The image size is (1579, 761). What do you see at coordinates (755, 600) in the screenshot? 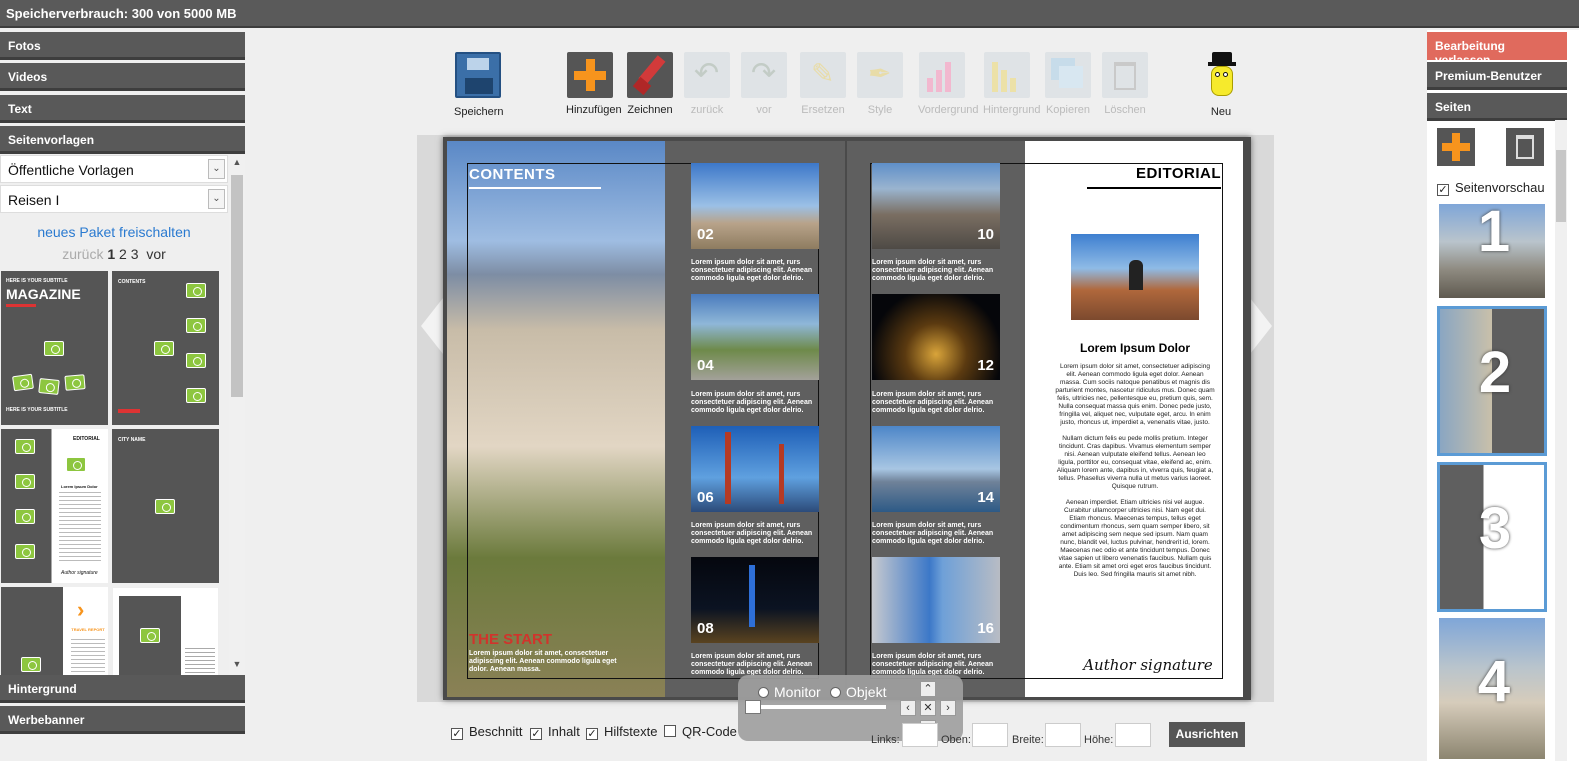
I see `photo-08: 08` at bounding box center [755, 600].